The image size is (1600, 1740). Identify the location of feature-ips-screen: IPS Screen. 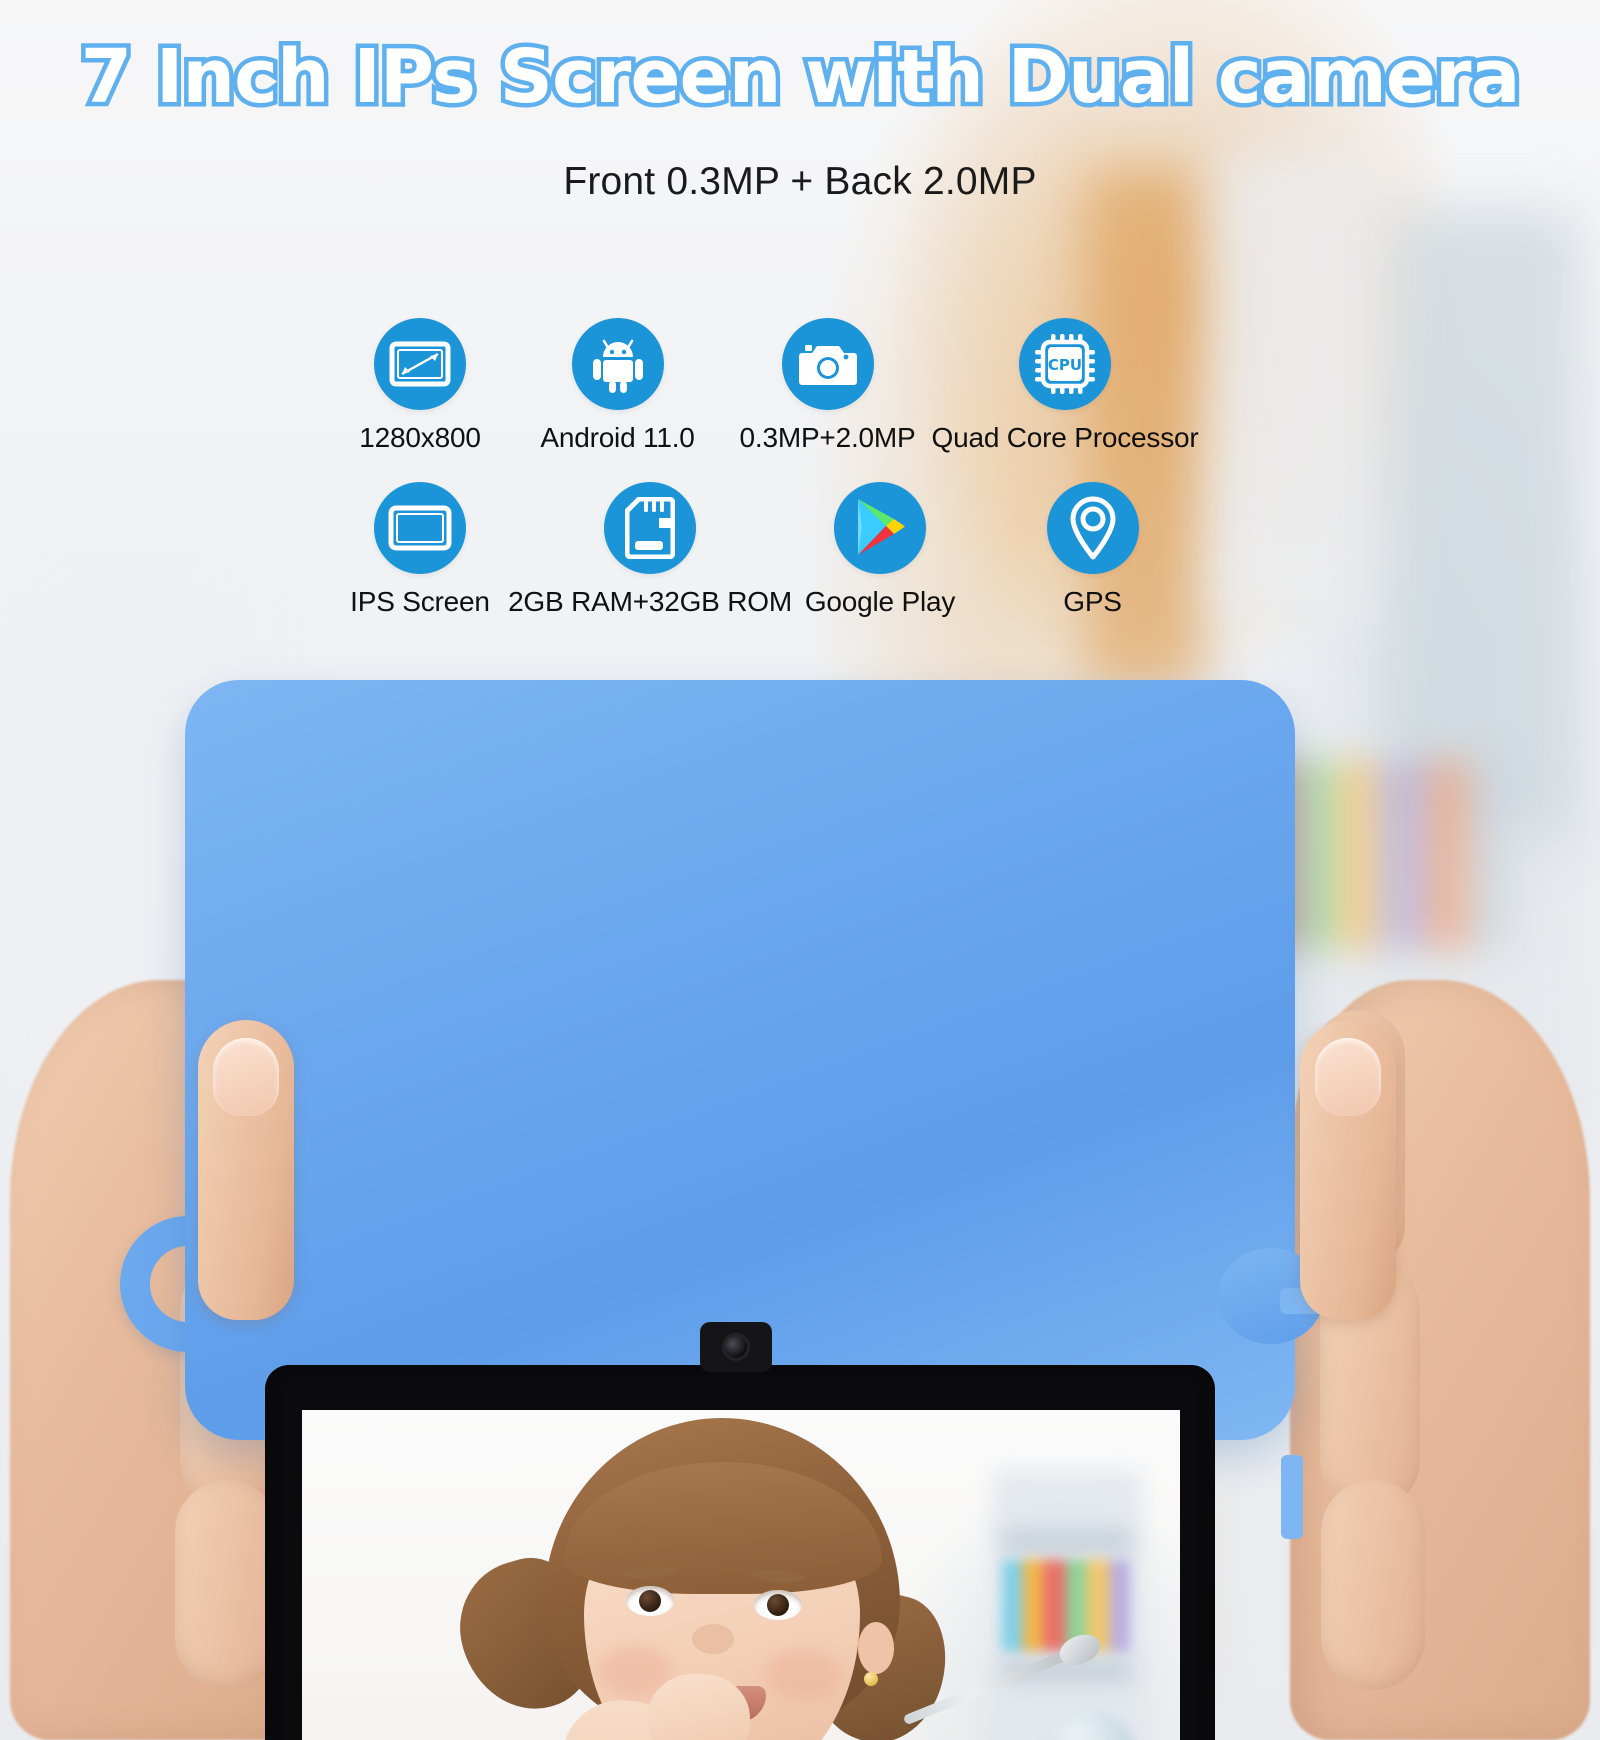
(420, 550).